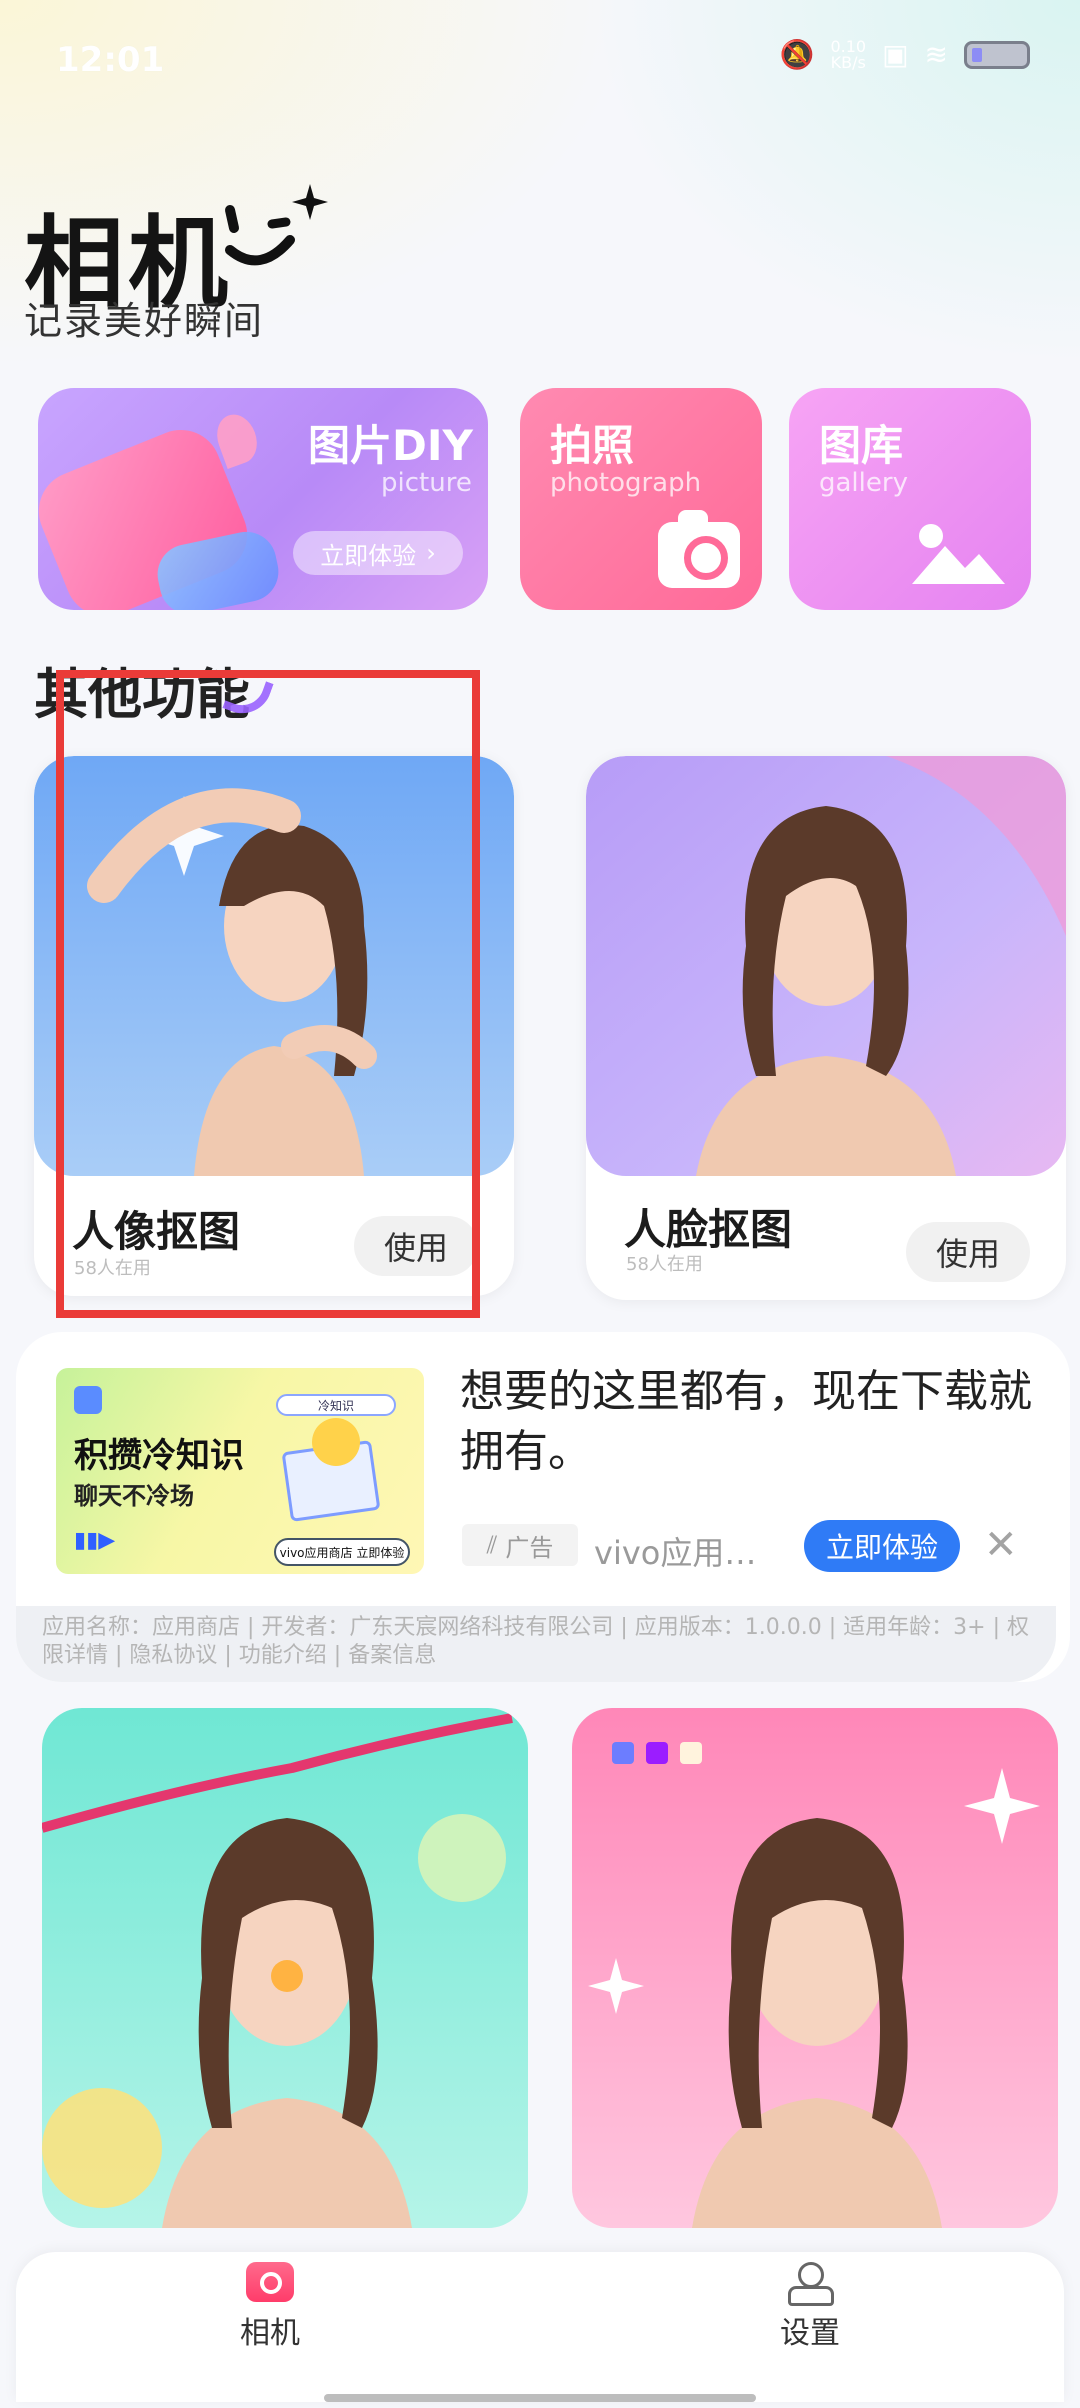  What do you see at coordinates (997, 54) in the screenshot?
I see `battery-icon` at bounding box center [997, 54].